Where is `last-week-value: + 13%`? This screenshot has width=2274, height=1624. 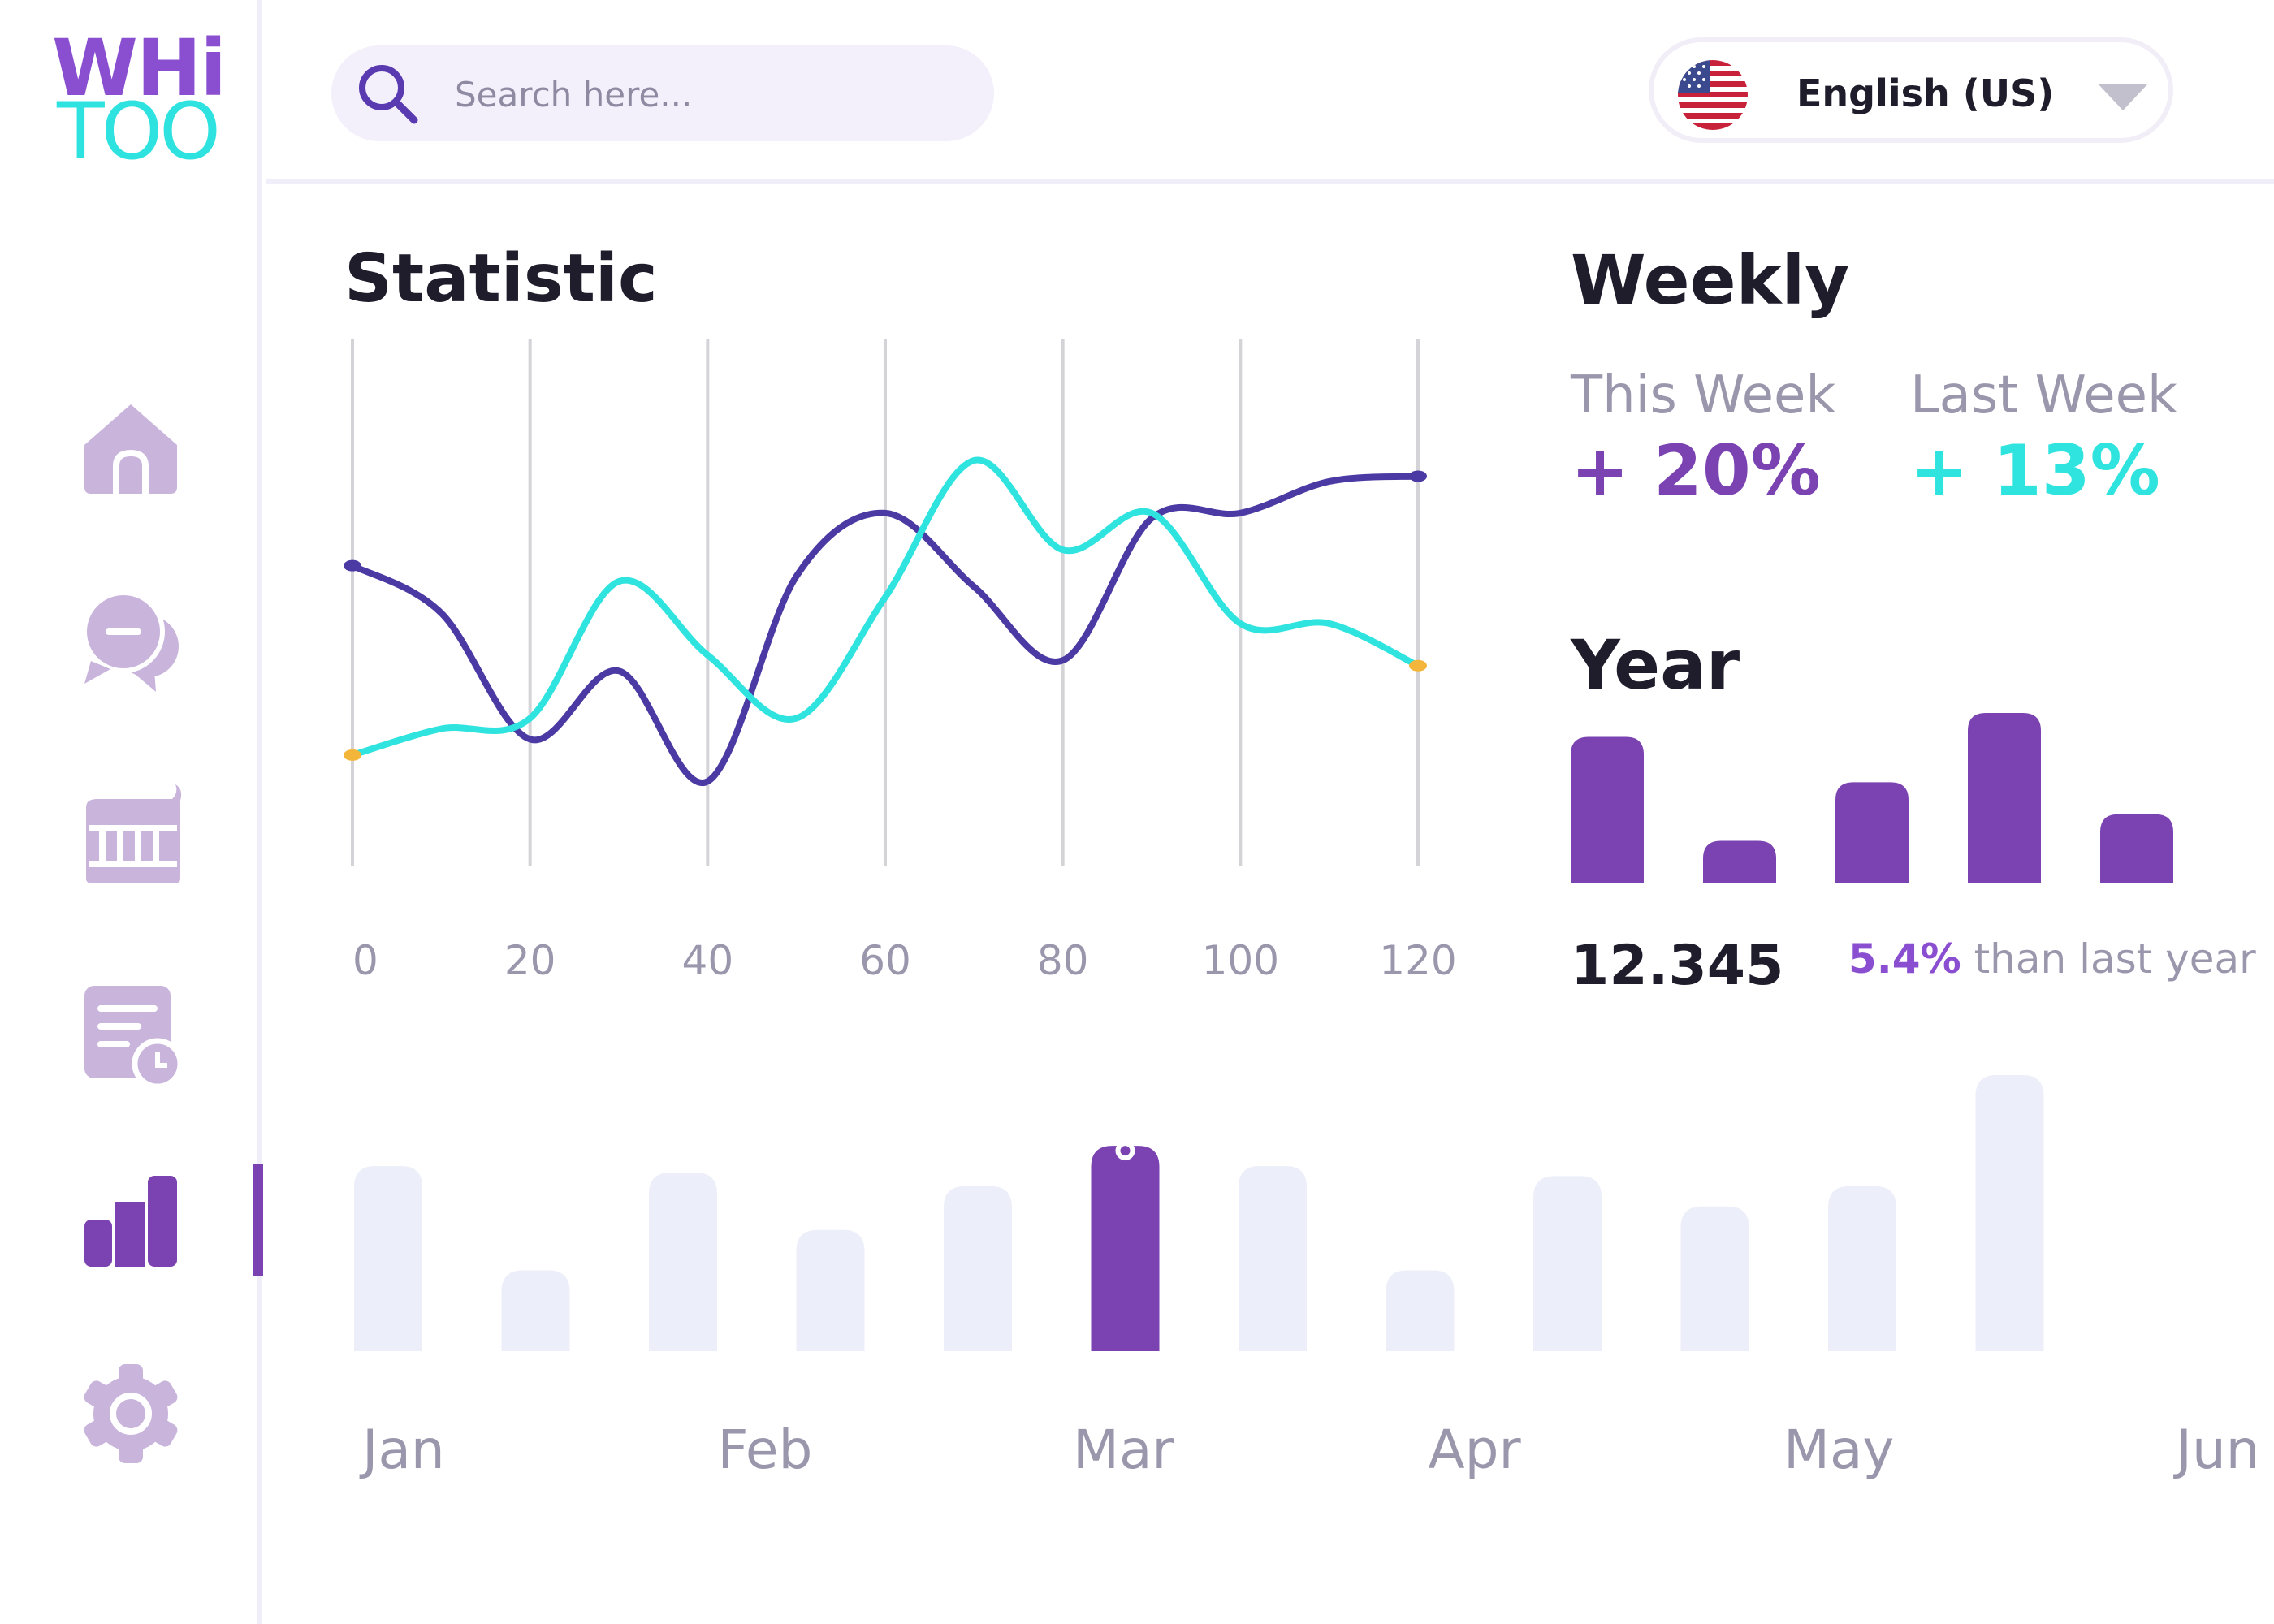
last-week-value: + 13% is located at coordinates (2035, 471).